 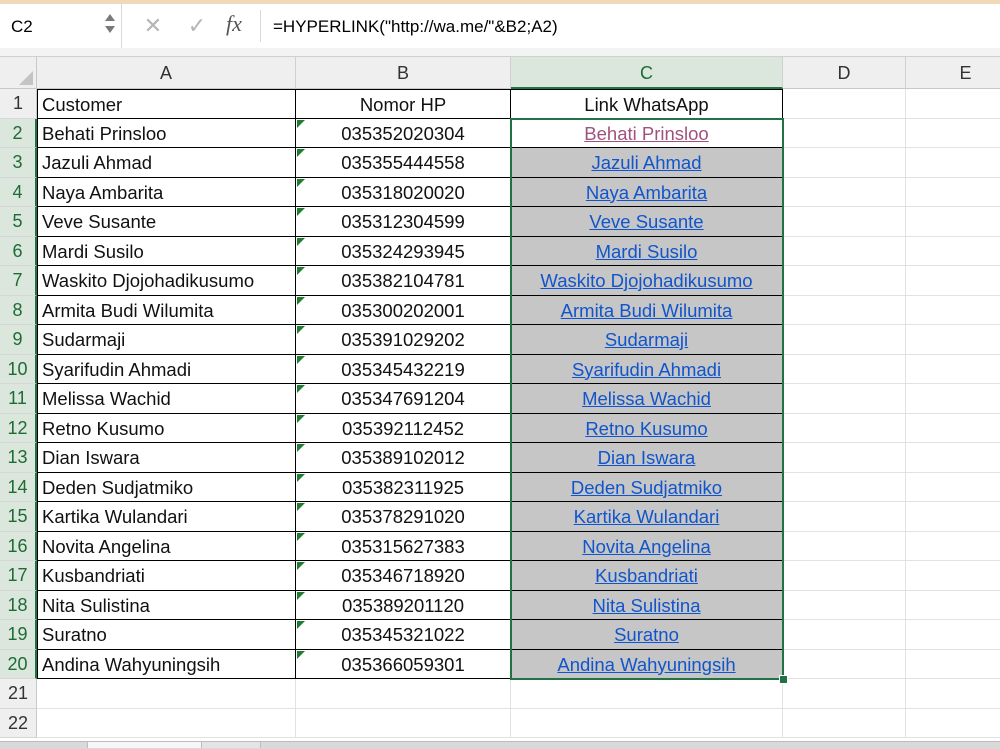 I want to click on row-header-17: 17, so click(x=18, y=576).